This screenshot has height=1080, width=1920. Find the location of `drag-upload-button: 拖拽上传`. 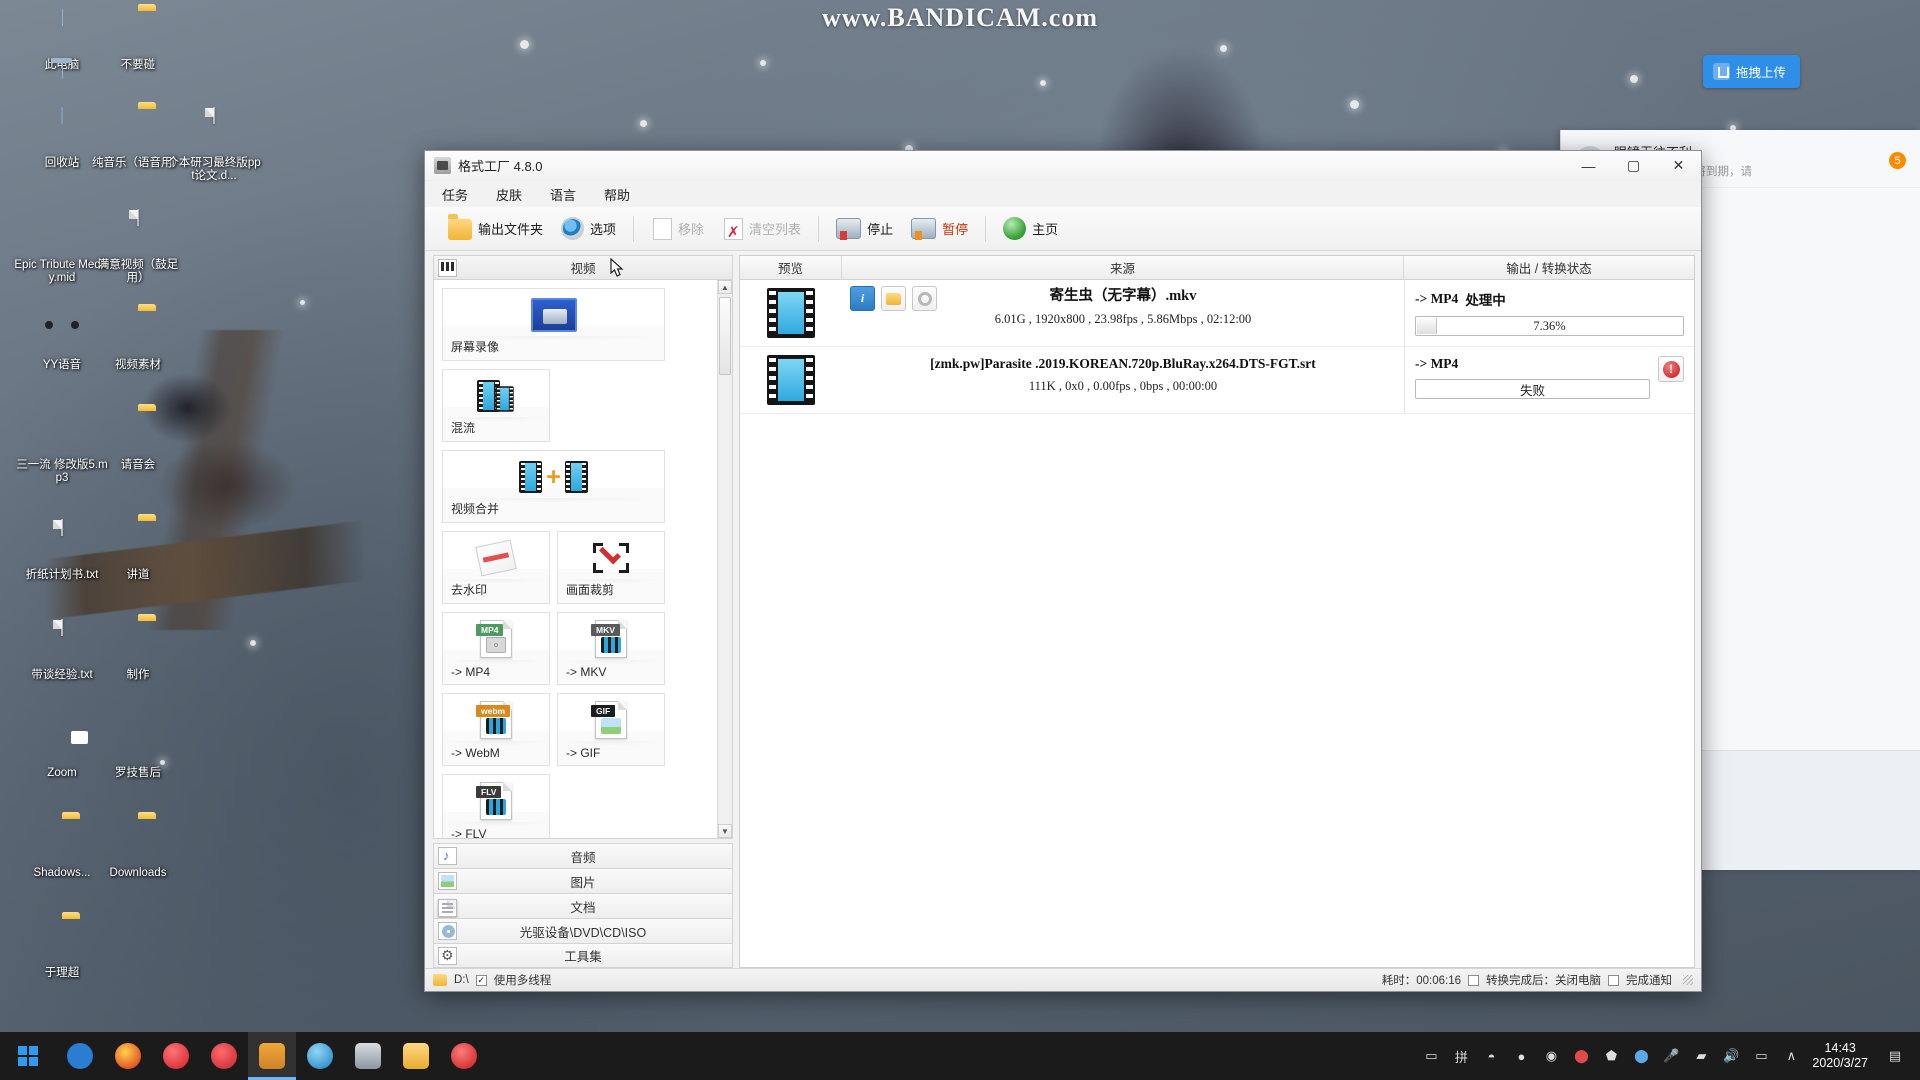

drag-upload-button: 拖拽上传 is located at coordinates (1751, 71).